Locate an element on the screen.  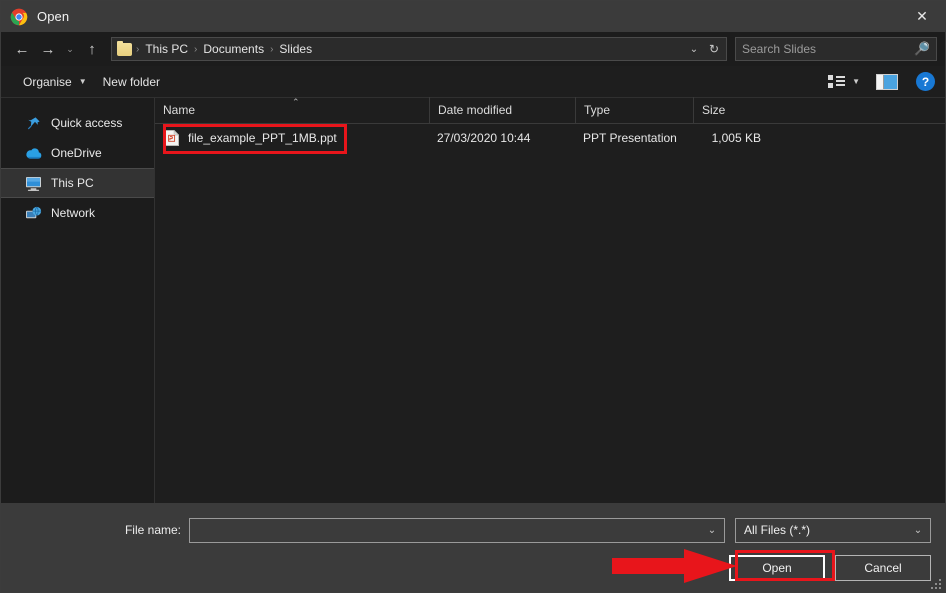
sidebar-item-label: Quick access is located at coordinates (87, 123).